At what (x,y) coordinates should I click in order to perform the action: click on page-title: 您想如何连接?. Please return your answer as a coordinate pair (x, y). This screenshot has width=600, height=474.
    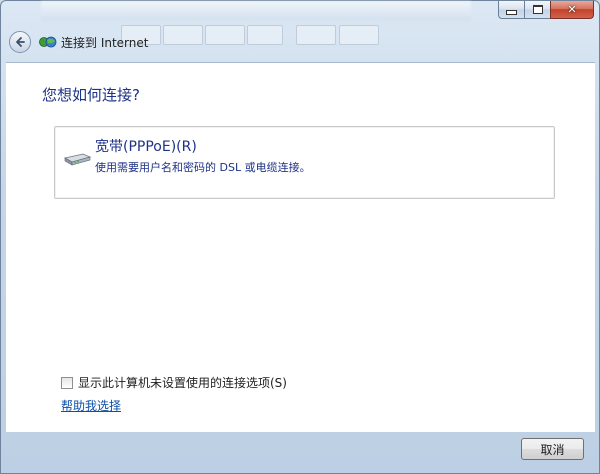
    Looking at the image, I should click on (91, 95).